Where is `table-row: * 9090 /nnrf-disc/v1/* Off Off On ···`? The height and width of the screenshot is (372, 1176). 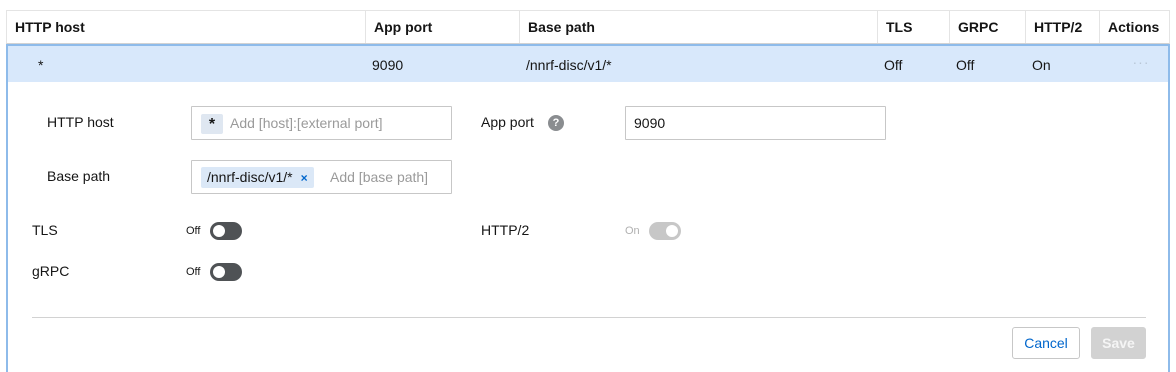
table-row: * 9090 /nnrf-disc/v1/* Off Off On ··· is located at coordinates (588, 63).